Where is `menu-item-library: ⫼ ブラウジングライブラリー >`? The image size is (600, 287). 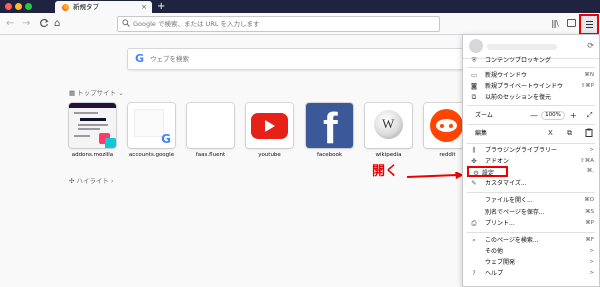
menu-item-library: ⫼ ブラウジングライブラリー > is located at coordinates (531, 150).